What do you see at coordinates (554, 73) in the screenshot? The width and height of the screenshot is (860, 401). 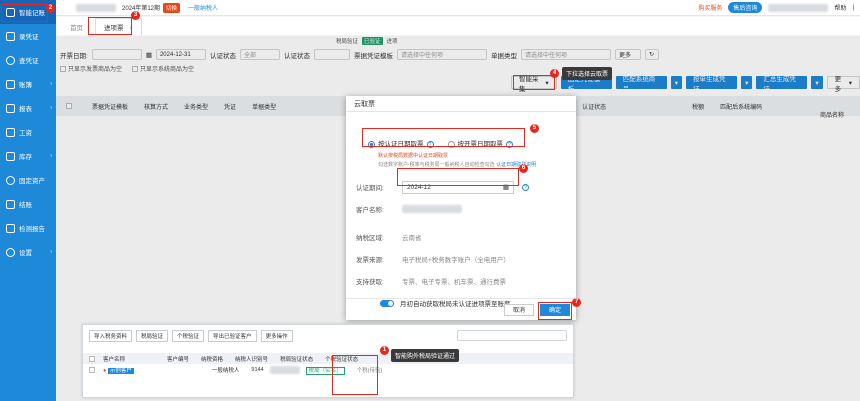 I see `annotation-label: 4` at bounding box center [554, 73].